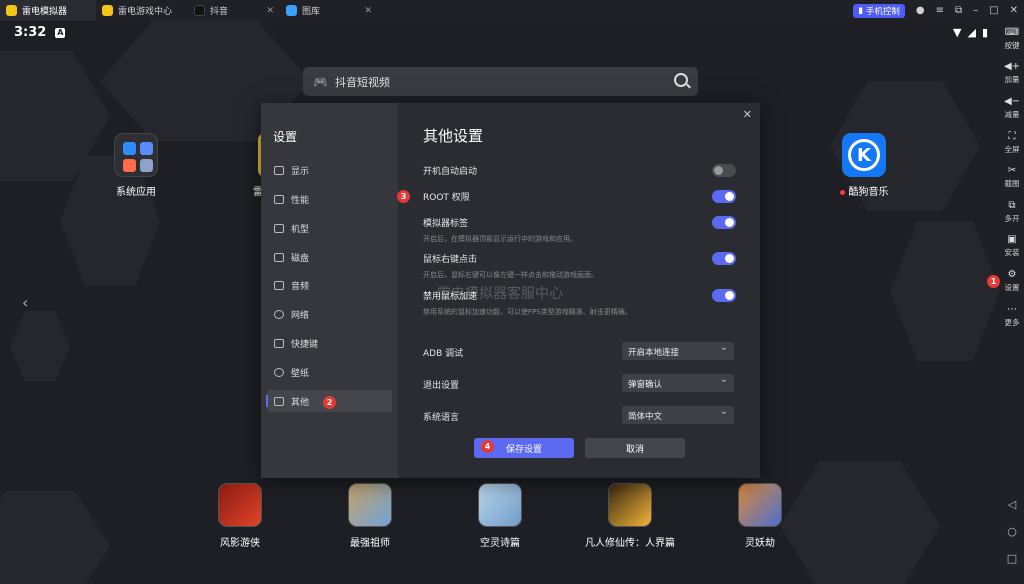 The height and width of the screenshot is (584, 1024). What do you see at coordinates (441, 418) in the screenshot?
I see `select-label: 系统语言` at bounding box center [441, 418].